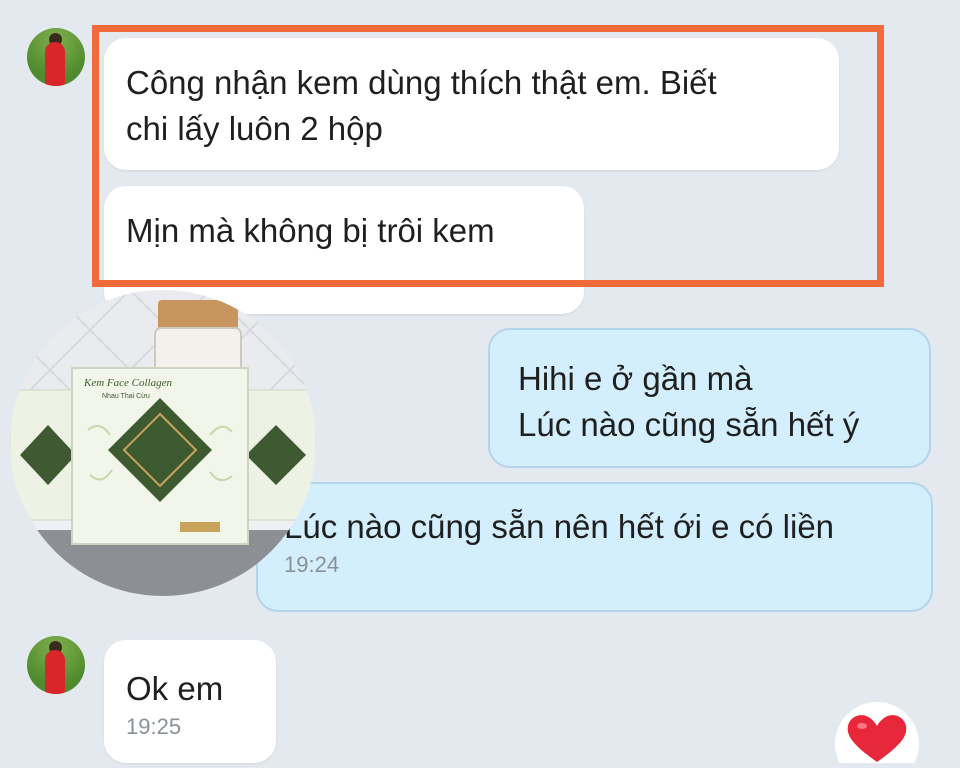 This screenshot has height=768, width=960. I want to click on message-timestamp: 19:25, so click(154, 726).